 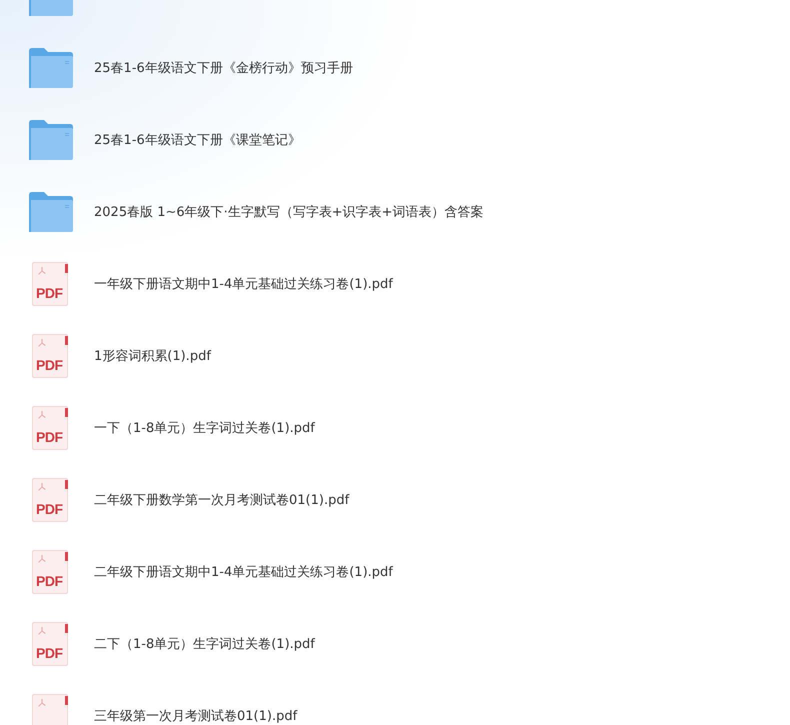 What do you see at coordinates (222, 500) in the screenshot?
I see `file-name: 二年级下册数学第一次月考测试卷01(1).pdf` at bounding box center [222, 500].